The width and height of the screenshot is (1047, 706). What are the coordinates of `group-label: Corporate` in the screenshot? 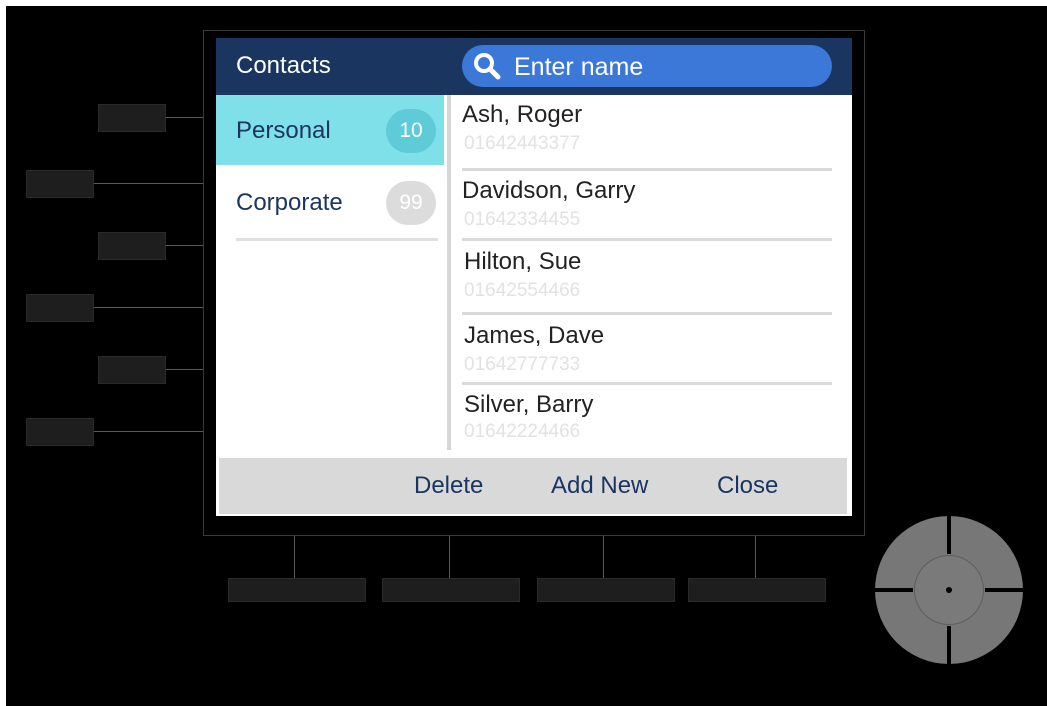 It's located at (289, 202).